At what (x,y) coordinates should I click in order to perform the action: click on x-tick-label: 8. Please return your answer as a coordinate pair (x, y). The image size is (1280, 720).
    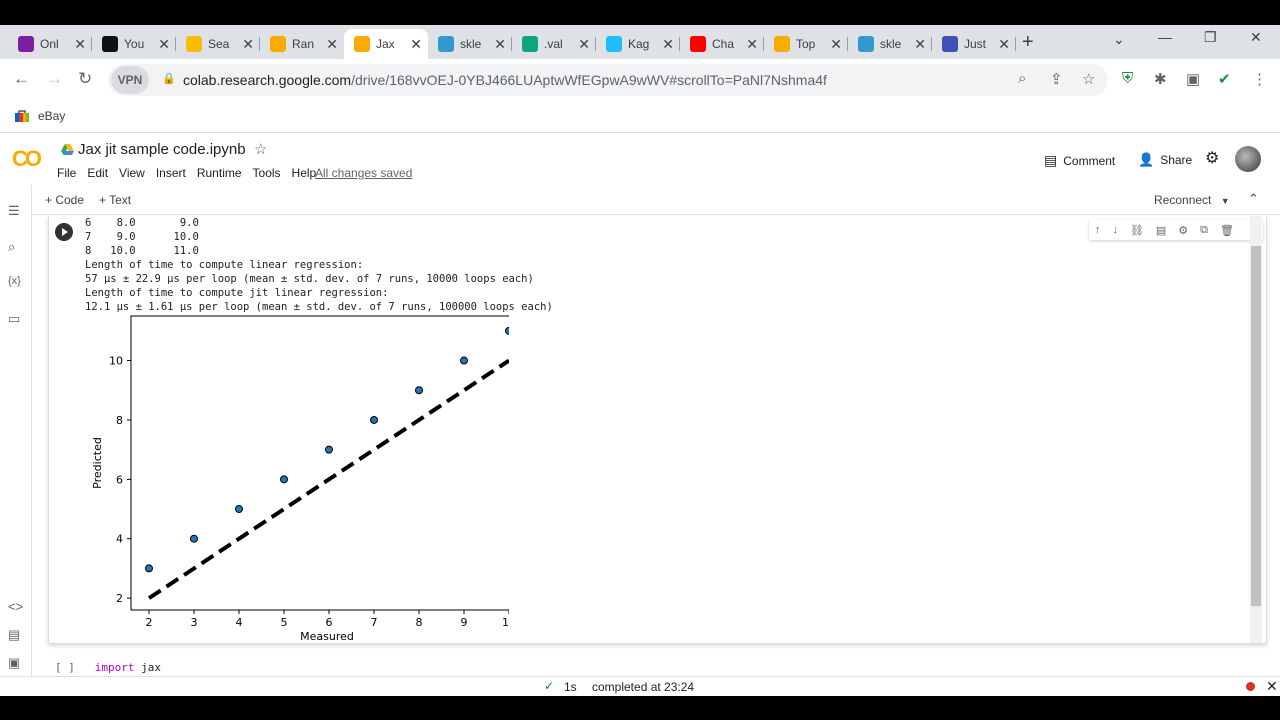
    Looking at the image, I should click on (419, 622).